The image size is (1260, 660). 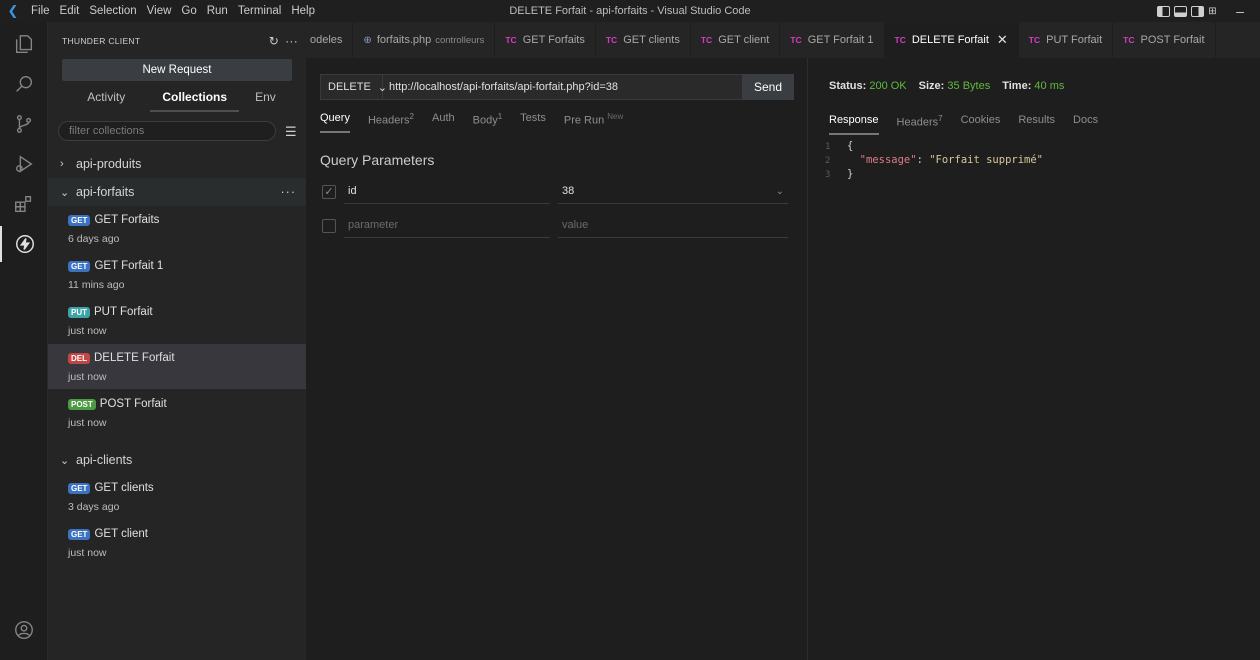 I want to click on menu-help: Help, so click(x=303, y=11).